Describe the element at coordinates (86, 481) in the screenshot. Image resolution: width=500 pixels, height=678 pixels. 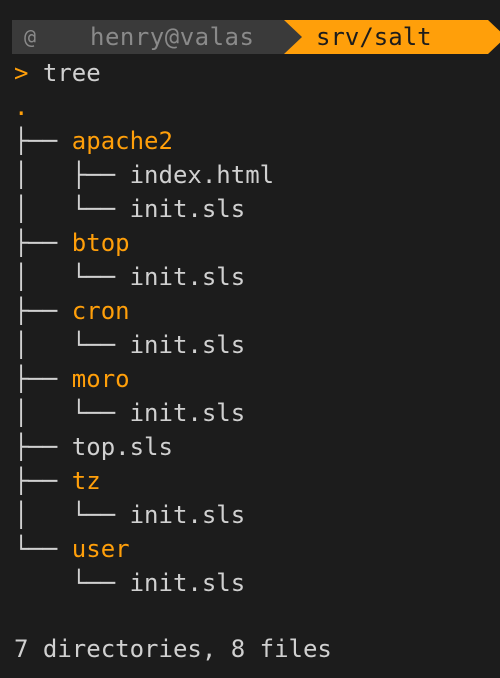
I see `tree-directory-name: tz` at that location.